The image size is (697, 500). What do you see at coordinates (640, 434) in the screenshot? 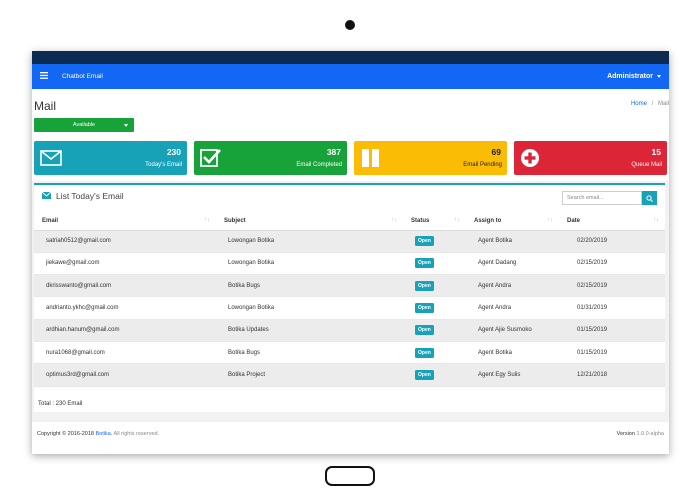
I see `version: Version 1.0.0-alpha` at bounding box center [640, 434].